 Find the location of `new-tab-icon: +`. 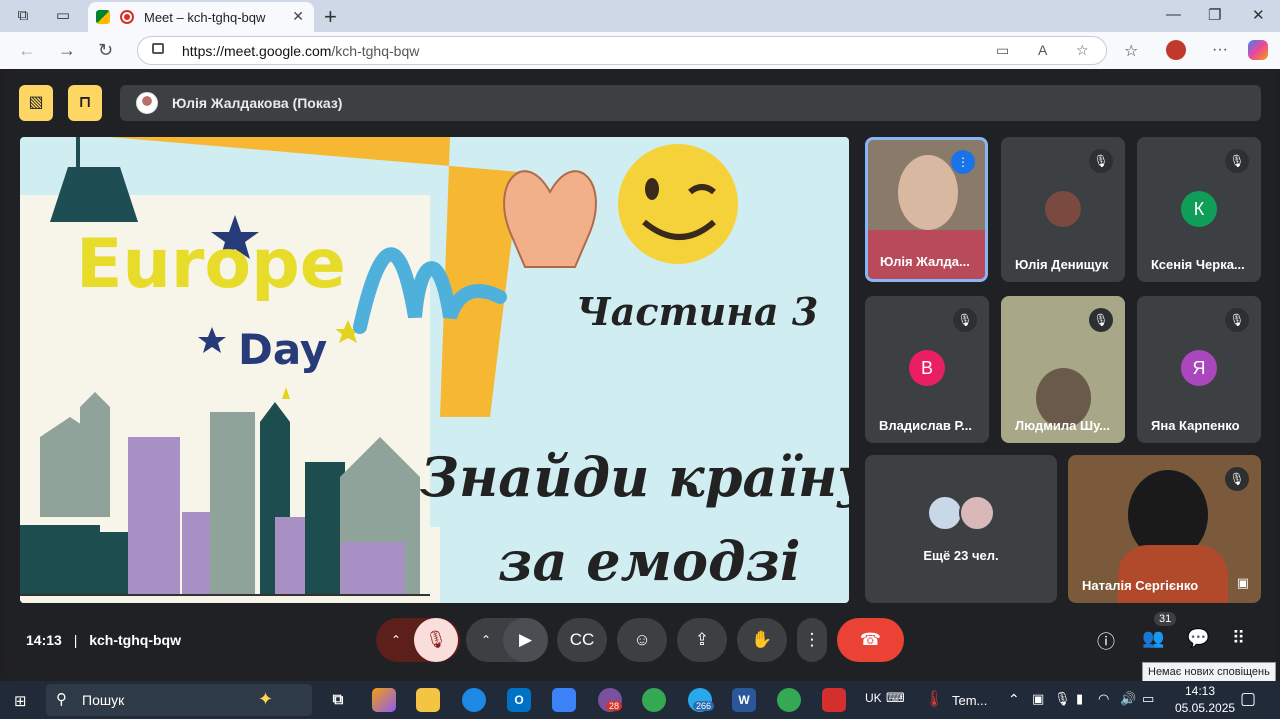

new-tab-icon: + is located at coordinates (330, 17).